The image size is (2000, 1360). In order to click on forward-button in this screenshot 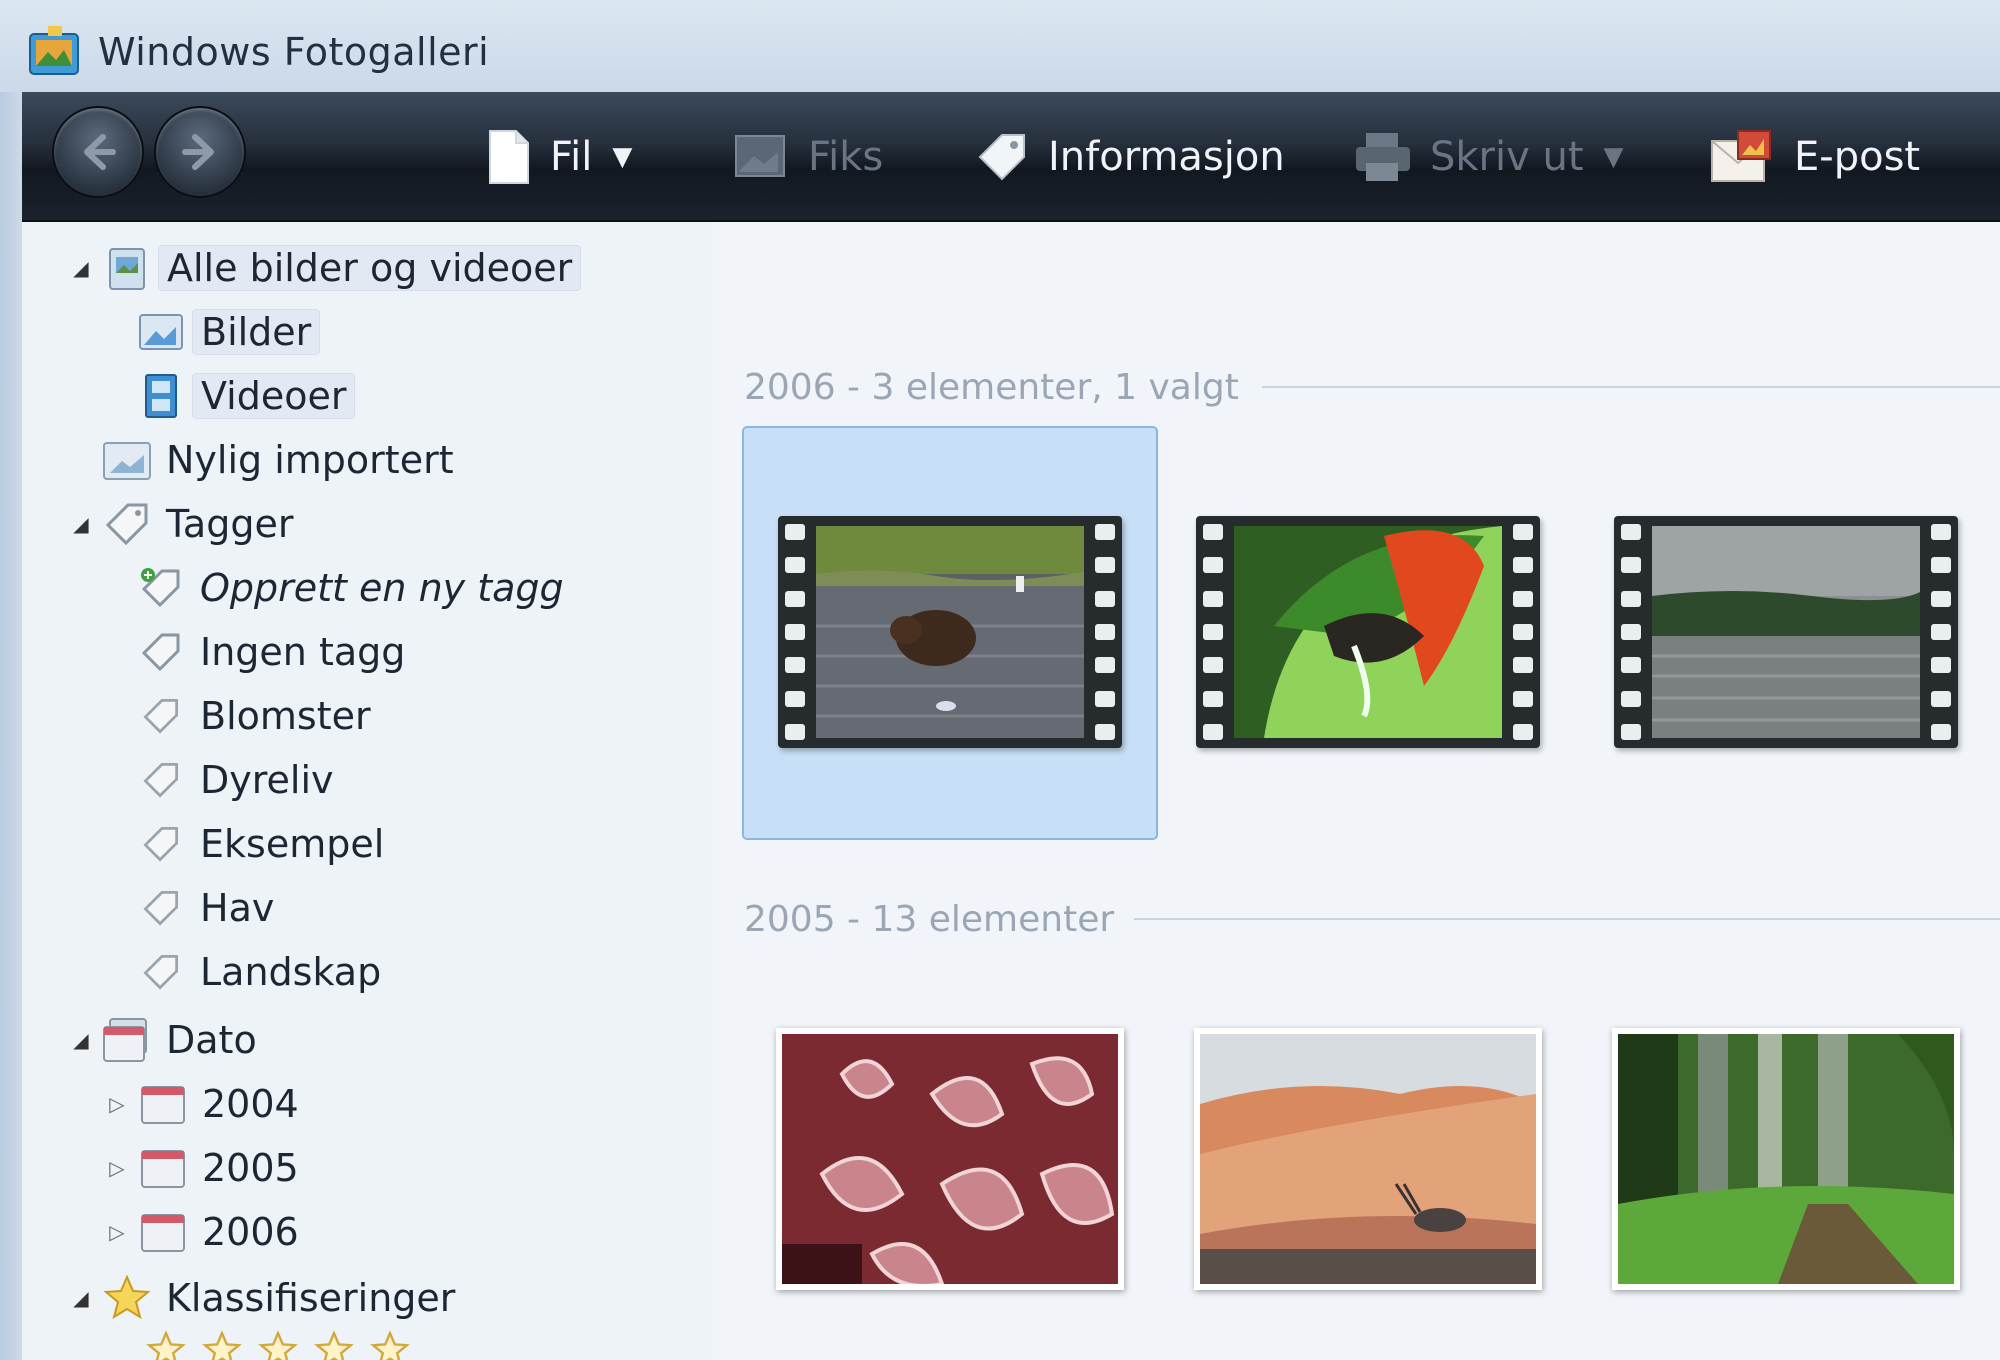, I will do `click(200, 152)`.